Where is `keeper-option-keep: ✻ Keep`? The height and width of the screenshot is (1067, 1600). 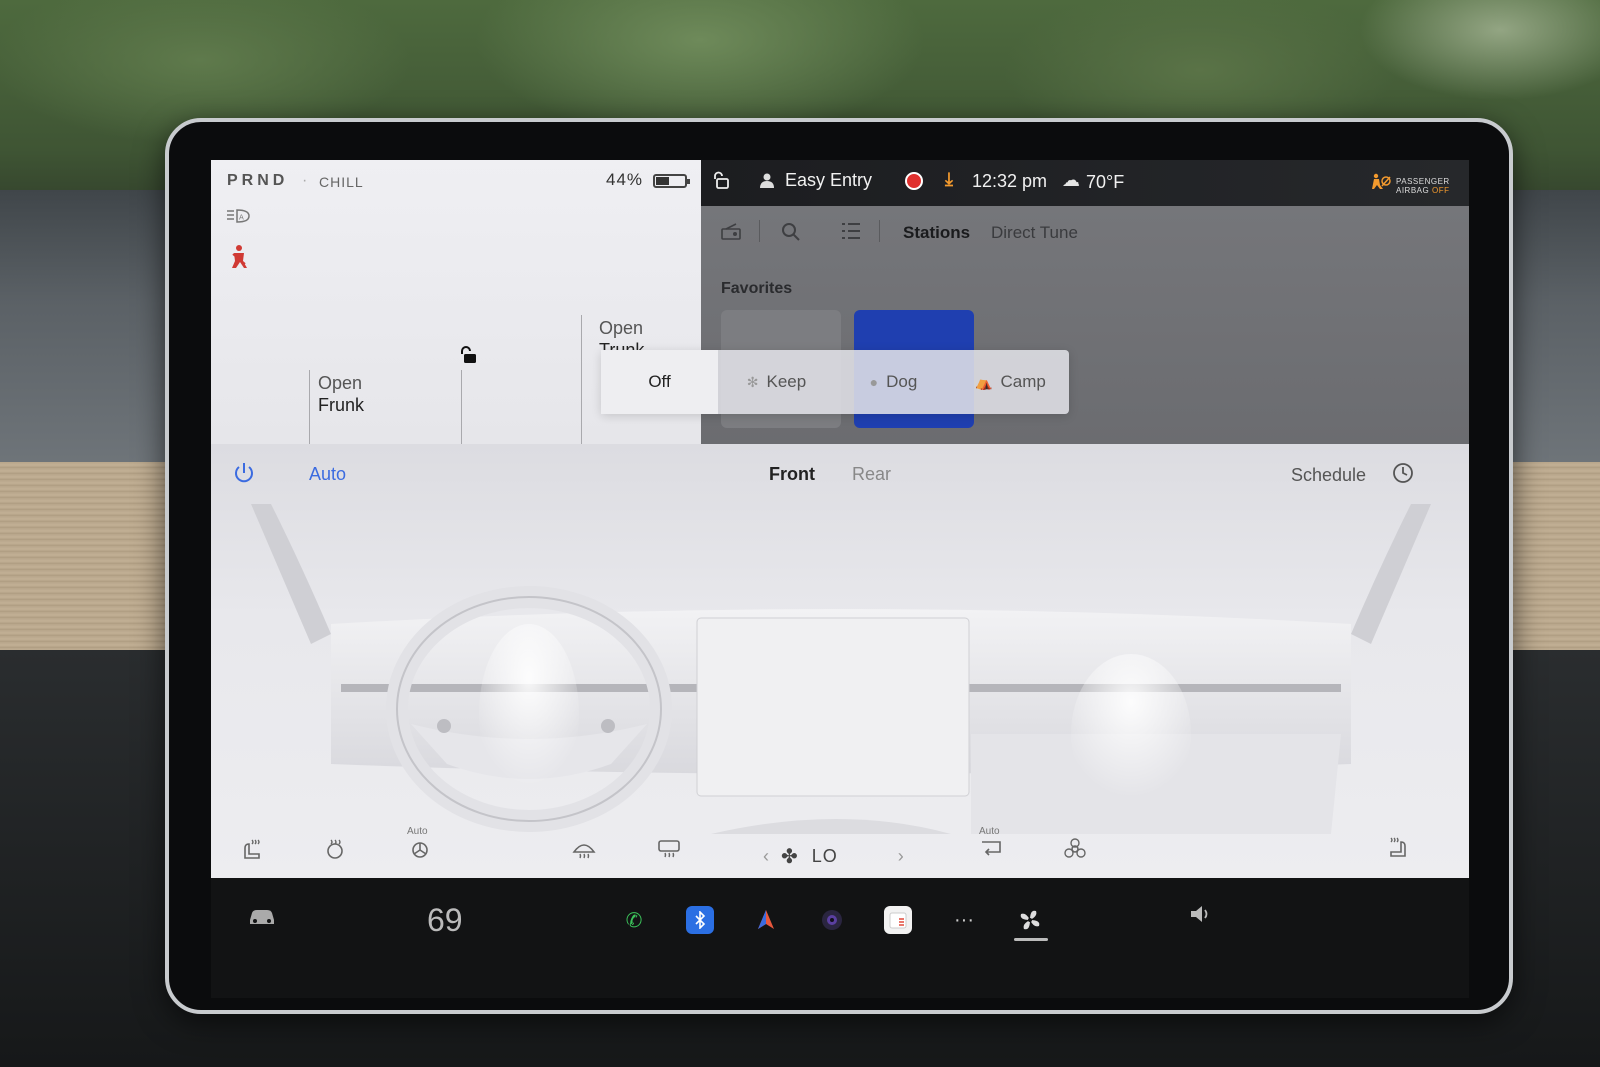 keeper-option-keep: ✻ Keep is located at coordinates (776, 382).